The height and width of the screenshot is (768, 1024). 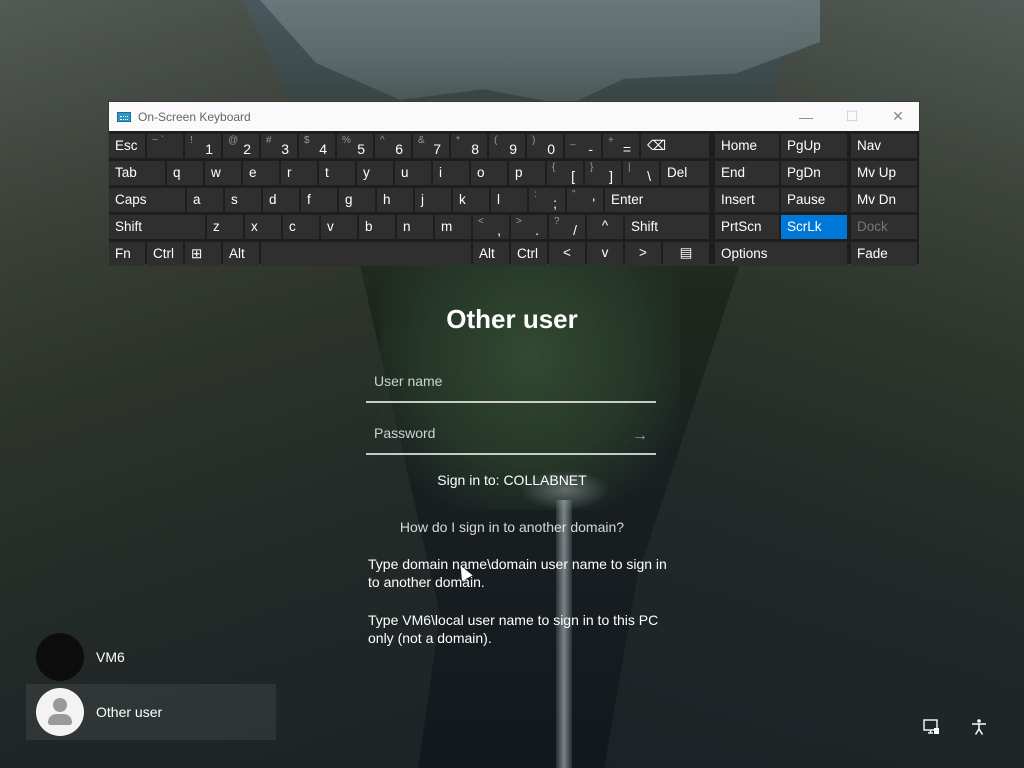 I want to click on key-menu: ▤, so click(x=686, y=254).